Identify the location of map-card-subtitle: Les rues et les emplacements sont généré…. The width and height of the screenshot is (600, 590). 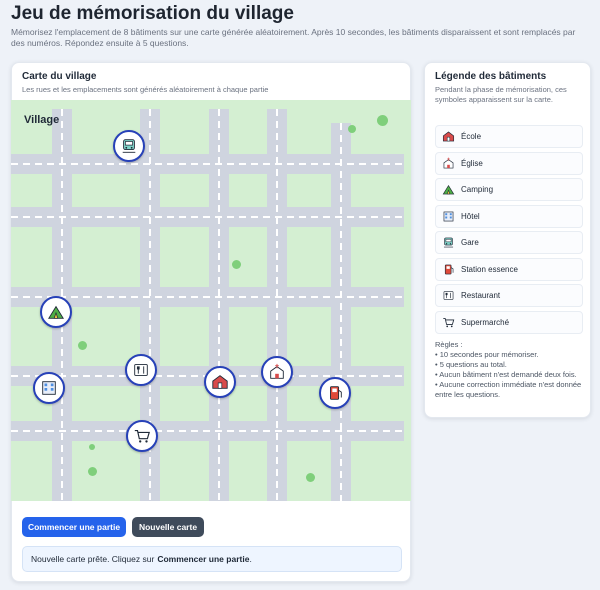
(145, 89).